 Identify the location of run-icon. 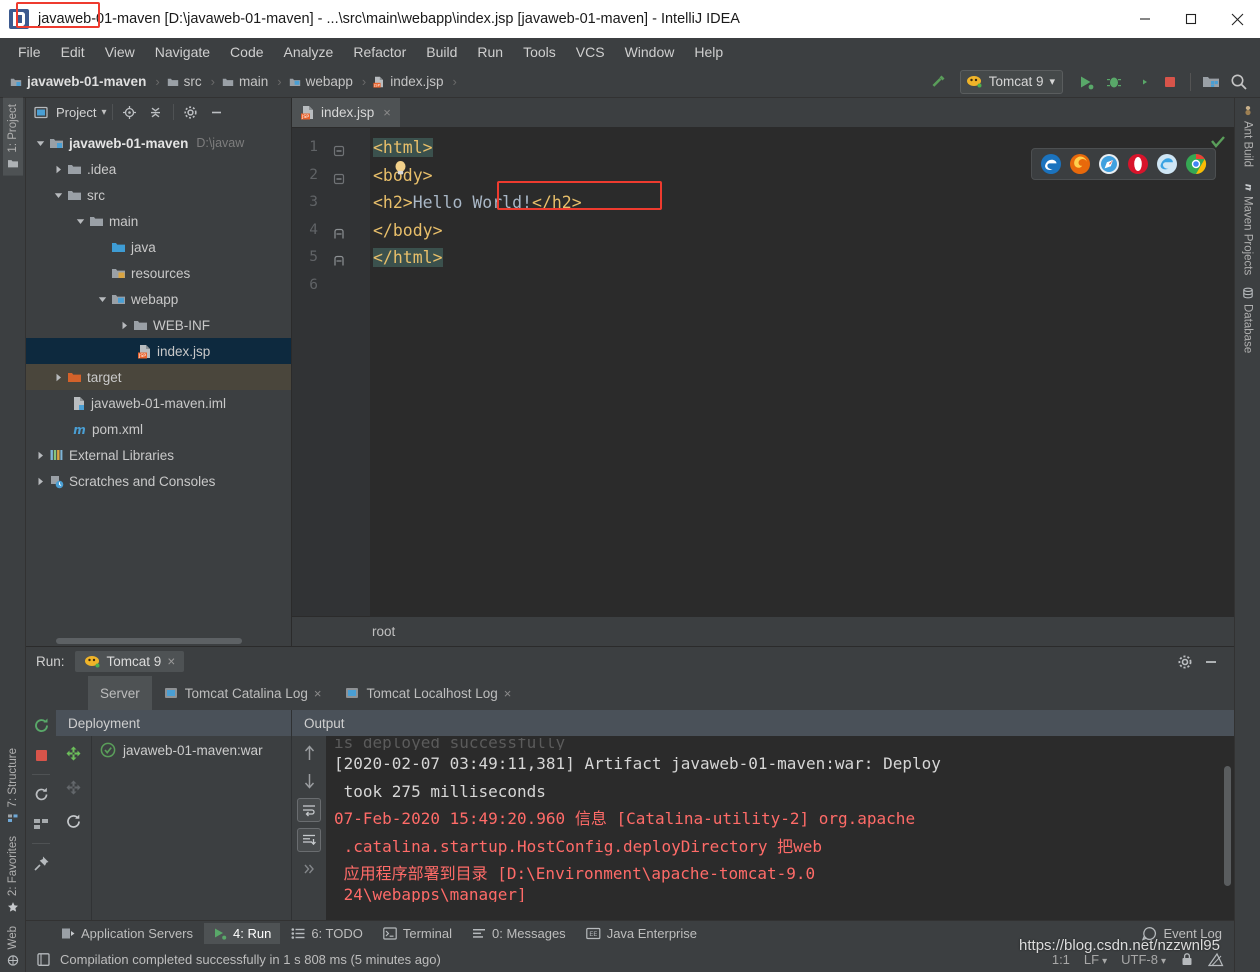
(1086, 82).